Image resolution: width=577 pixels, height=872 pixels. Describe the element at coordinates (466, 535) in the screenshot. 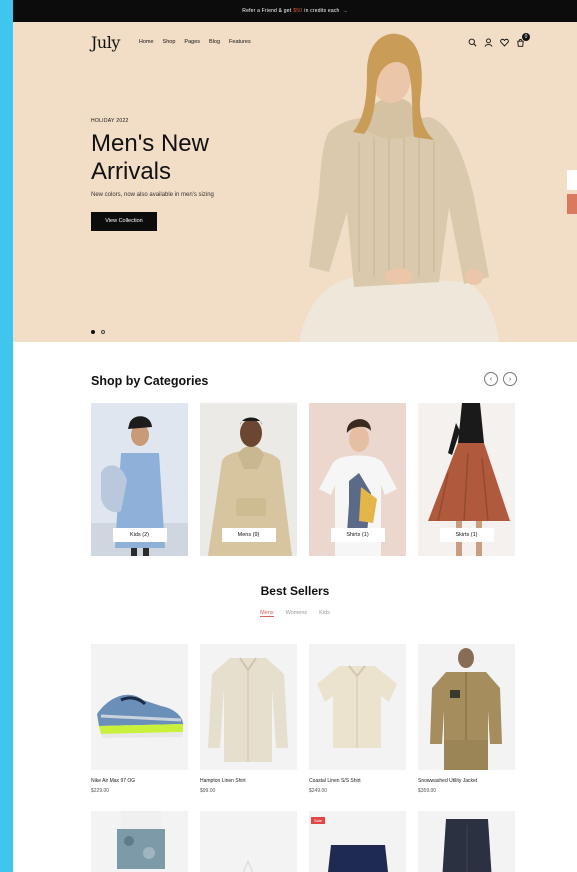

I see `category-label: Skirts (1)` at that location.